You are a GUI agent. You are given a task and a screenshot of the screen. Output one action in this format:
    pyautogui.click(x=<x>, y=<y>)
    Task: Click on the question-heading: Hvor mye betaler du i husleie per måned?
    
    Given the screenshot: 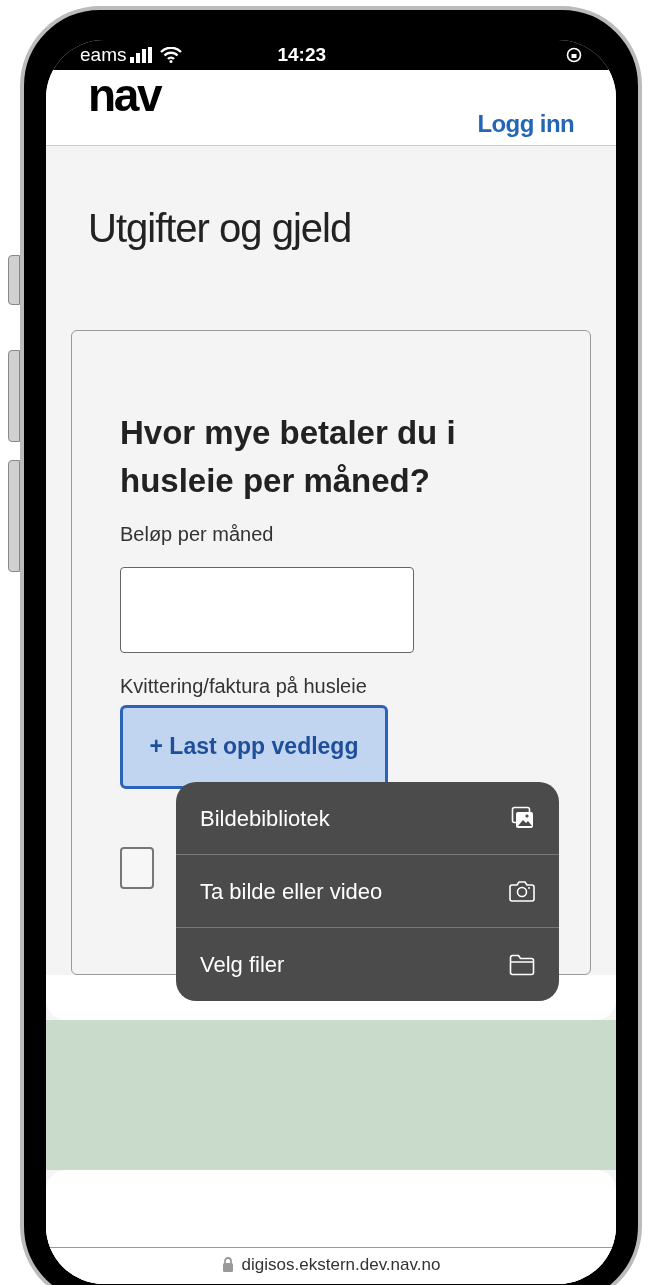 What is the action you would take?
    pyautogui.click(x=288, y=457)
    